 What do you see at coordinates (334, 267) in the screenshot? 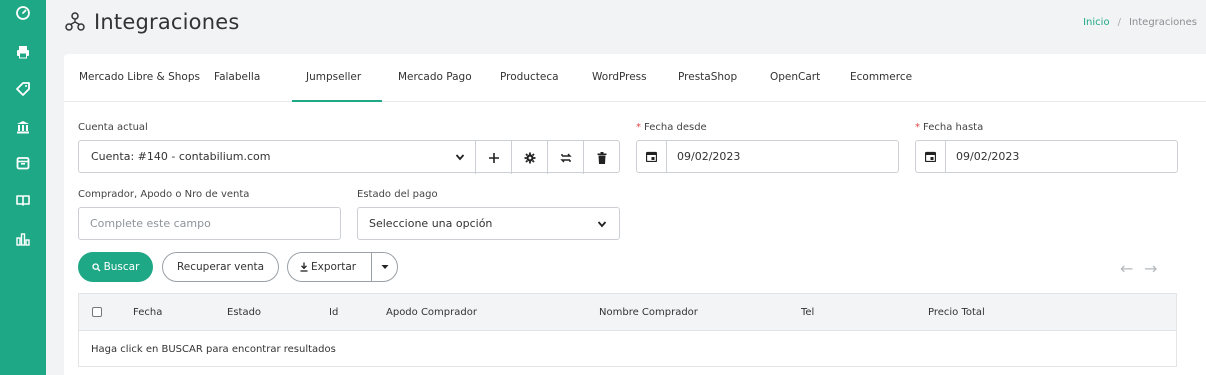
I see `exportar-label: Exportar` at bounding box center [334, 267].